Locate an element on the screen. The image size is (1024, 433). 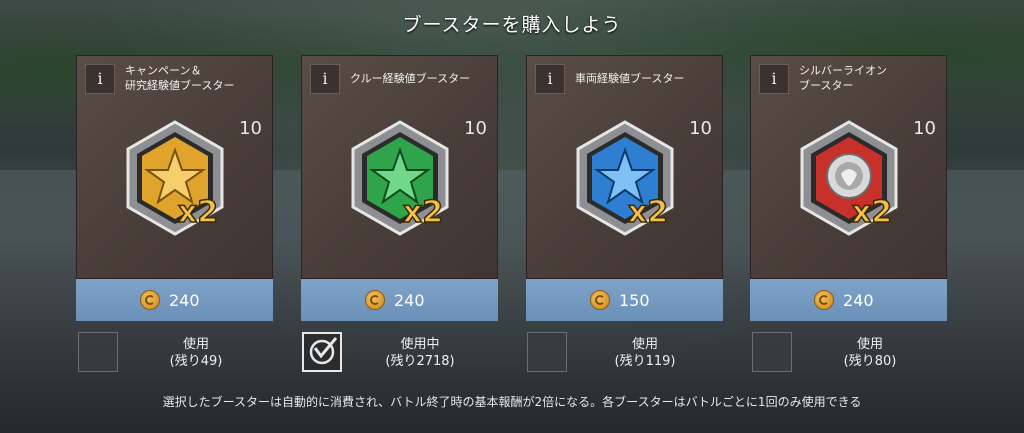
use-status-campaign: 使用 (残り49) is located at coordinates (196, 353).